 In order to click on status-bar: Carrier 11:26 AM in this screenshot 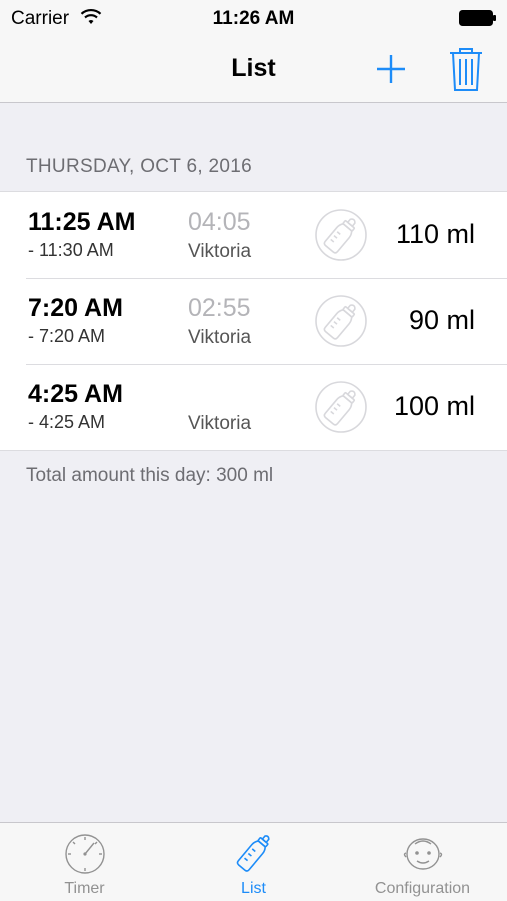, I will do `click(253, 19)`.